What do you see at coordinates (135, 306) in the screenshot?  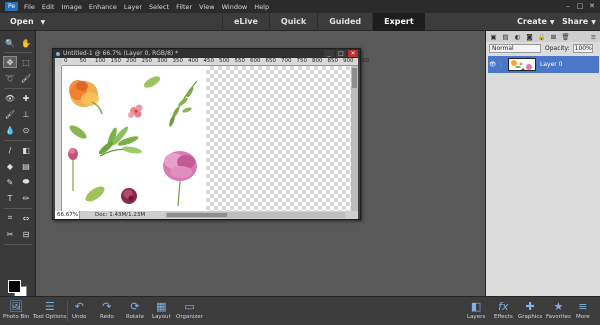 I see `rotate-icon: ⟳` at bounding box center [135, 306].